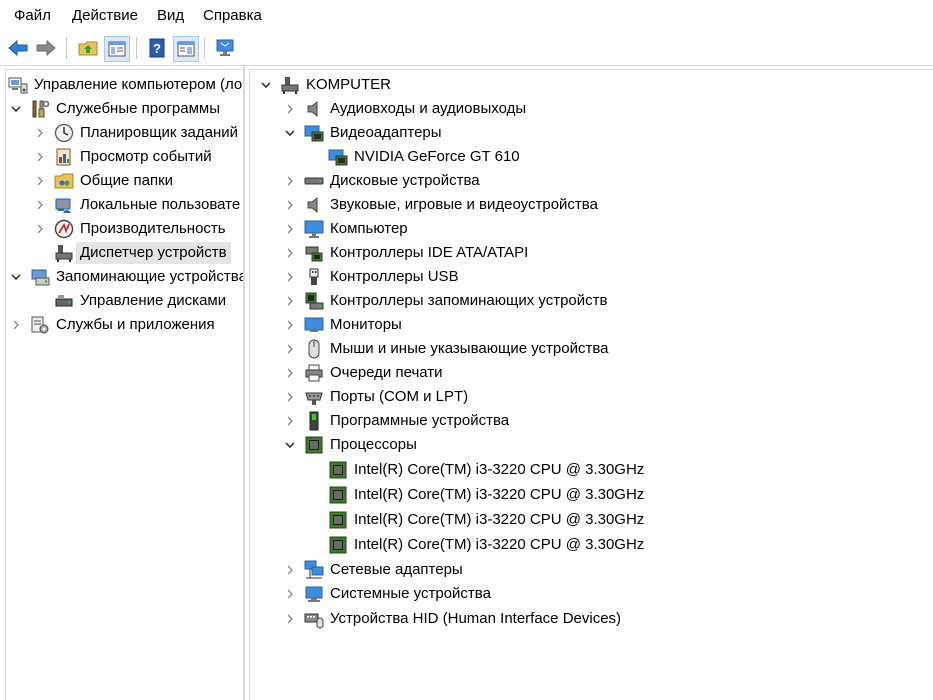 Image resolution: width=933 pixels, height=700 pixels. Describe the element at coordinates (324, 85) in the screenshot. I see `device-root: KOMPUTER` at that location.